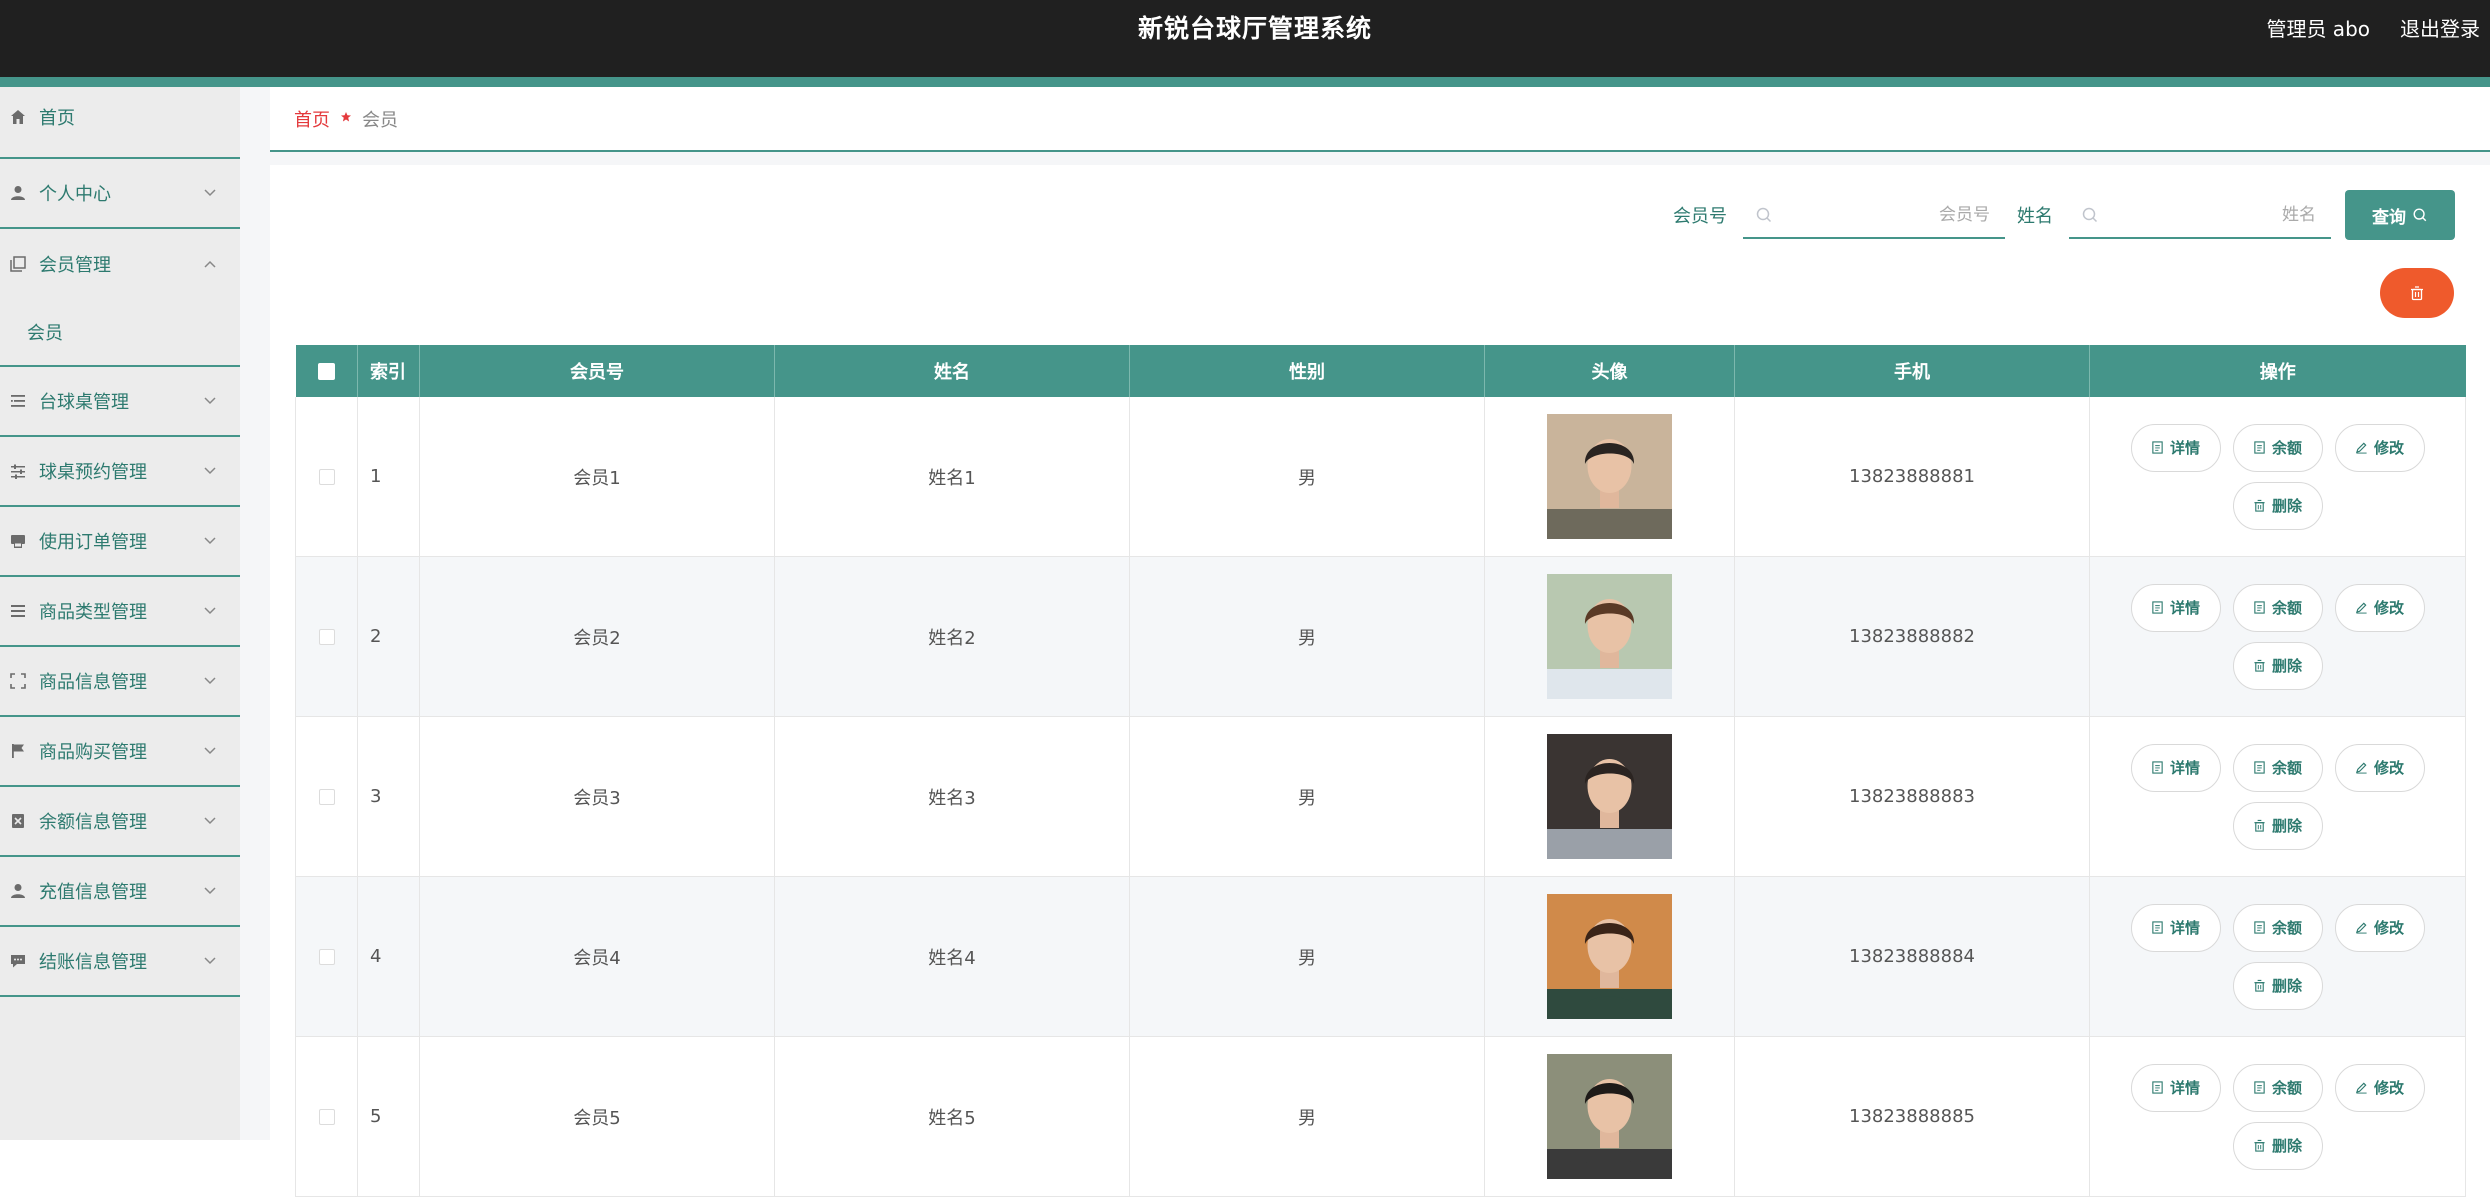  I want to click on table-row: 4 会员4 姓名4 男 13823888884 详情 余额 修改 删除, so click(1380, 956).